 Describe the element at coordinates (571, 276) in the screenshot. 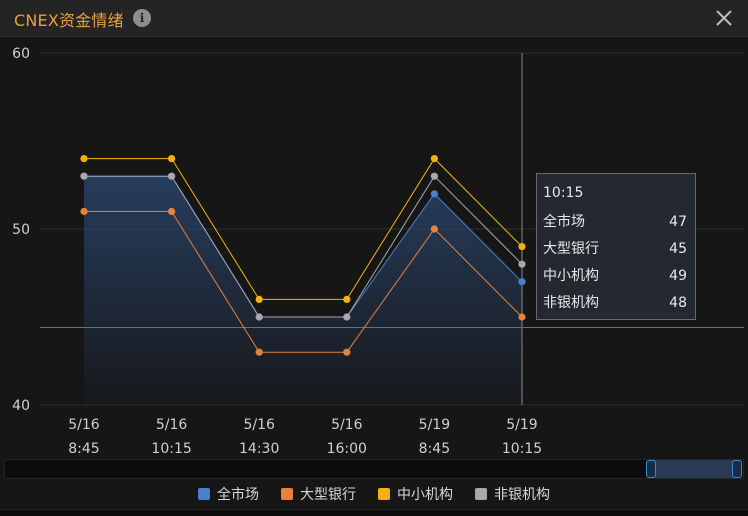

I see `tooltip-series-name: 中小机构` at that location.